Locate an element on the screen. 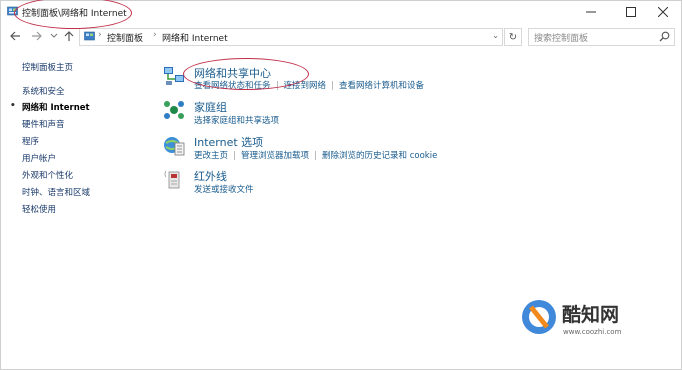  address-bar: › 控制面板 › 网络和 Internet ⌄ is located at coordinates (291, 37).